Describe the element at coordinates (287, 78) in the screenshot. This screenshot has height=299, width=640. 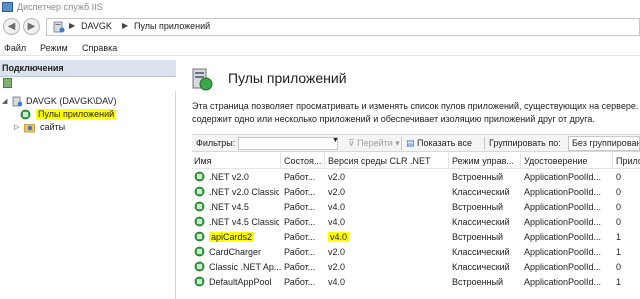
I see `page-title: Пулы приложений` at that location.